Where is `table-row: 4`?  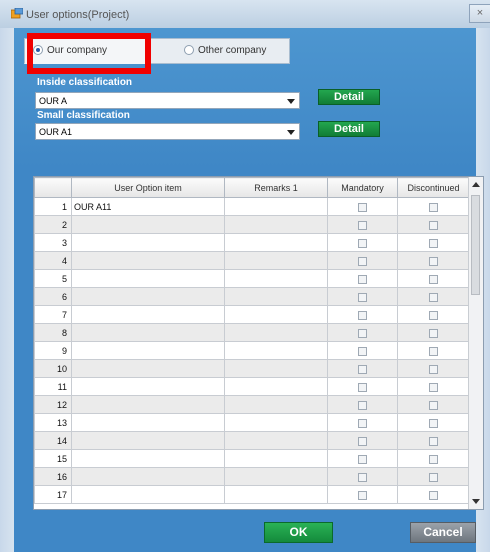 table-row: 4 is located at coordinates (251, 260).